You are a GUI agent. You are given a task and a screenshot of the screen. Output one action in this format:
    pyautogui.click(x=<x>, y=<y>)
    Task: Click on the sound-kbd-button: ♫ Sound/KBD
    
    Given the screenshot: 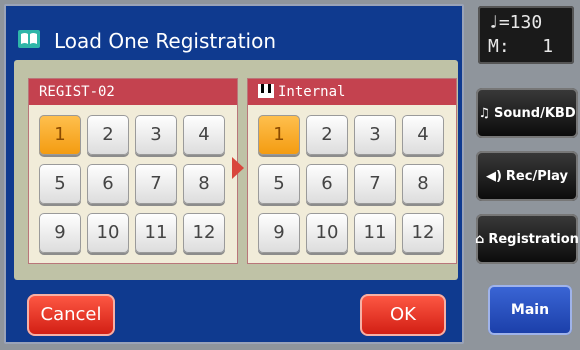 What is the action you would take?
    pyautogui.click(x=527, y=113)
    